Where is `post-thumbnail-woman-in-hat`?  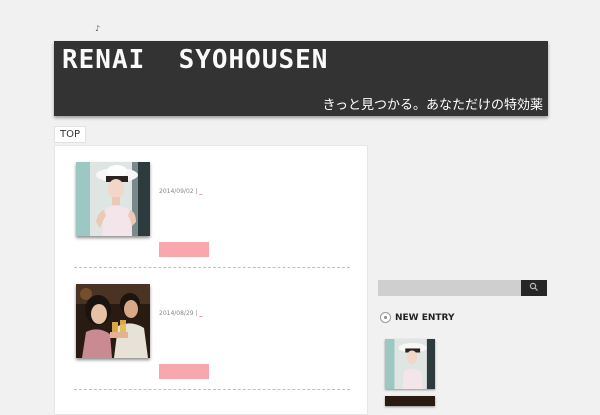 post-thumbnail-woman-in-hat is located at coordinates (113, 199).